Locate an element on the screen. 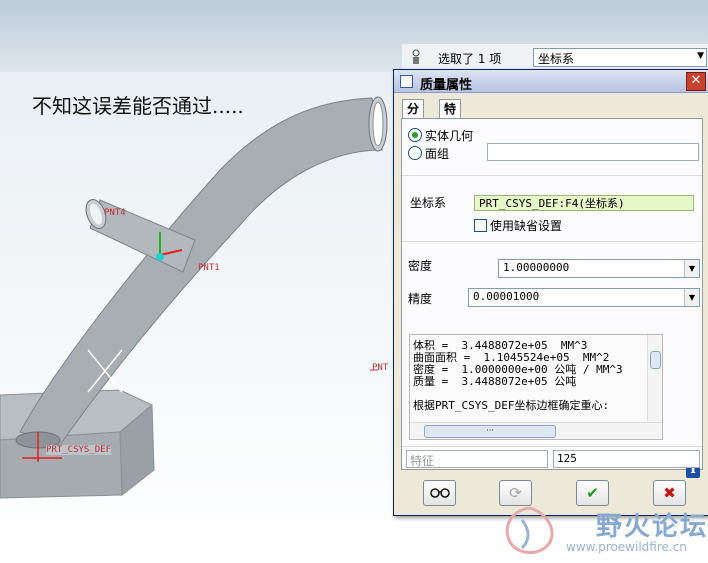  point-label-pnt: PNT is located at coordinates (380, 368).